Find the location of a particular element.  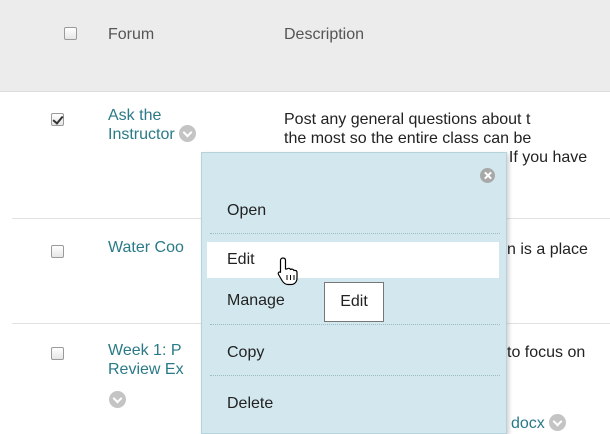

forum-link-water-cooler: Water Coo is located at coordinates (146, 247).